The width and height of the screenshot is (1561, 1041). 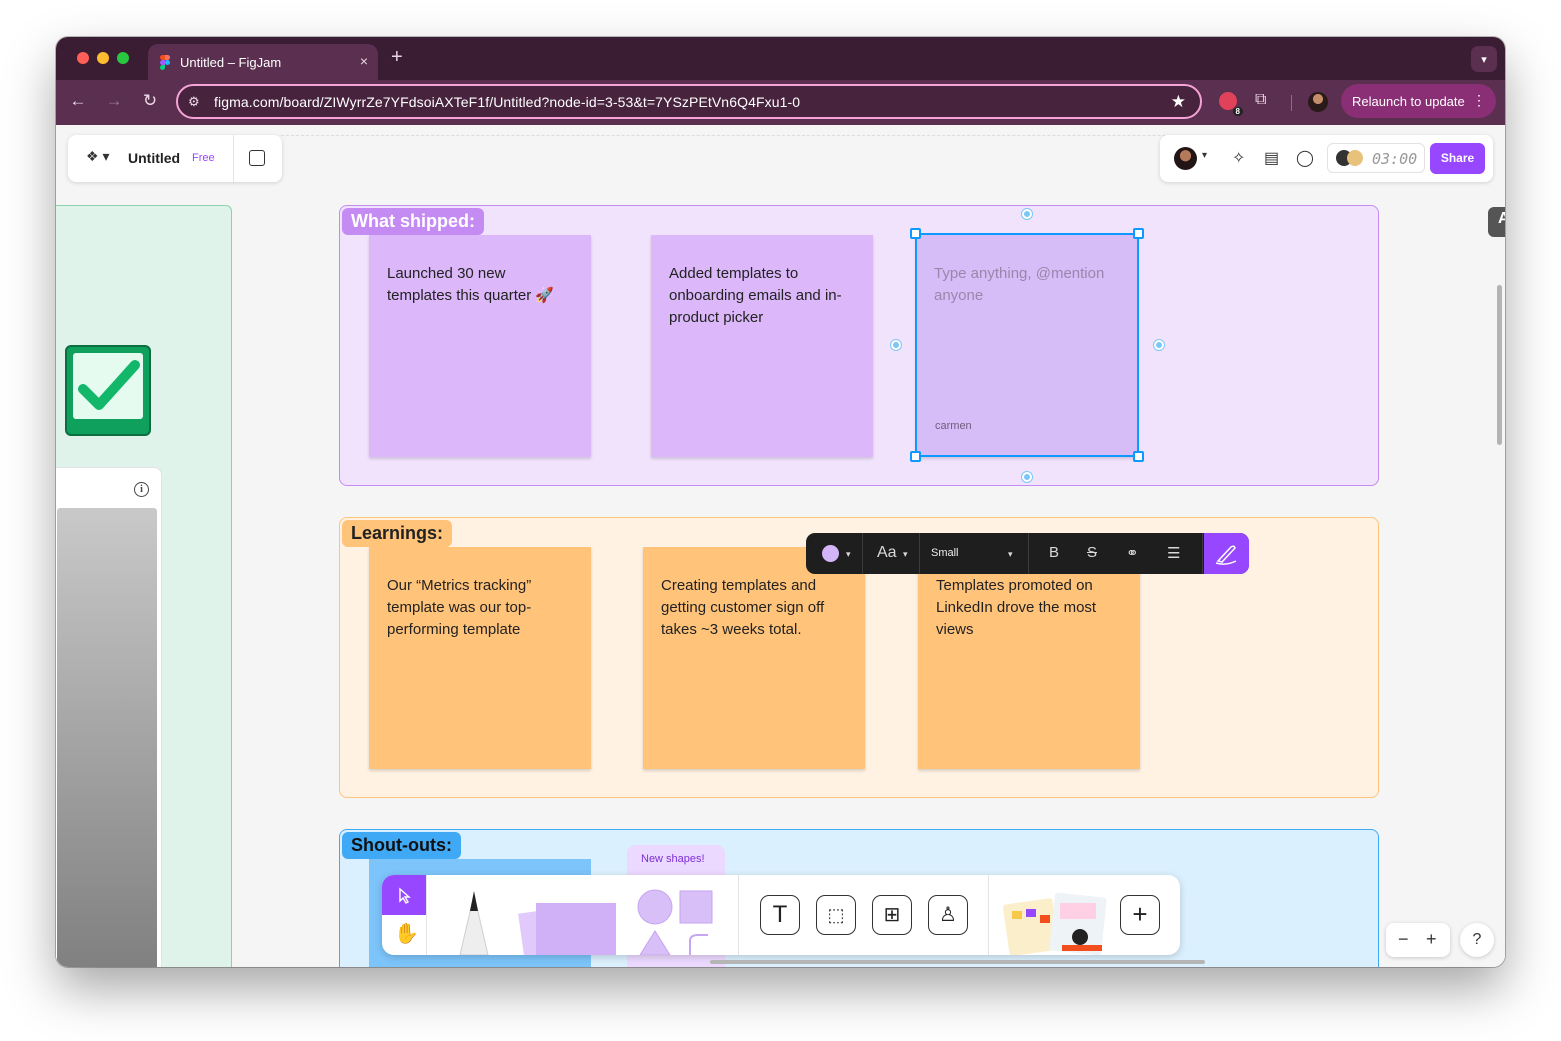 What do you see at coordinates (1178, 102) in the screenshot?
I see `bookmark-star-icon: ★` at bounding box center [1178, 102].